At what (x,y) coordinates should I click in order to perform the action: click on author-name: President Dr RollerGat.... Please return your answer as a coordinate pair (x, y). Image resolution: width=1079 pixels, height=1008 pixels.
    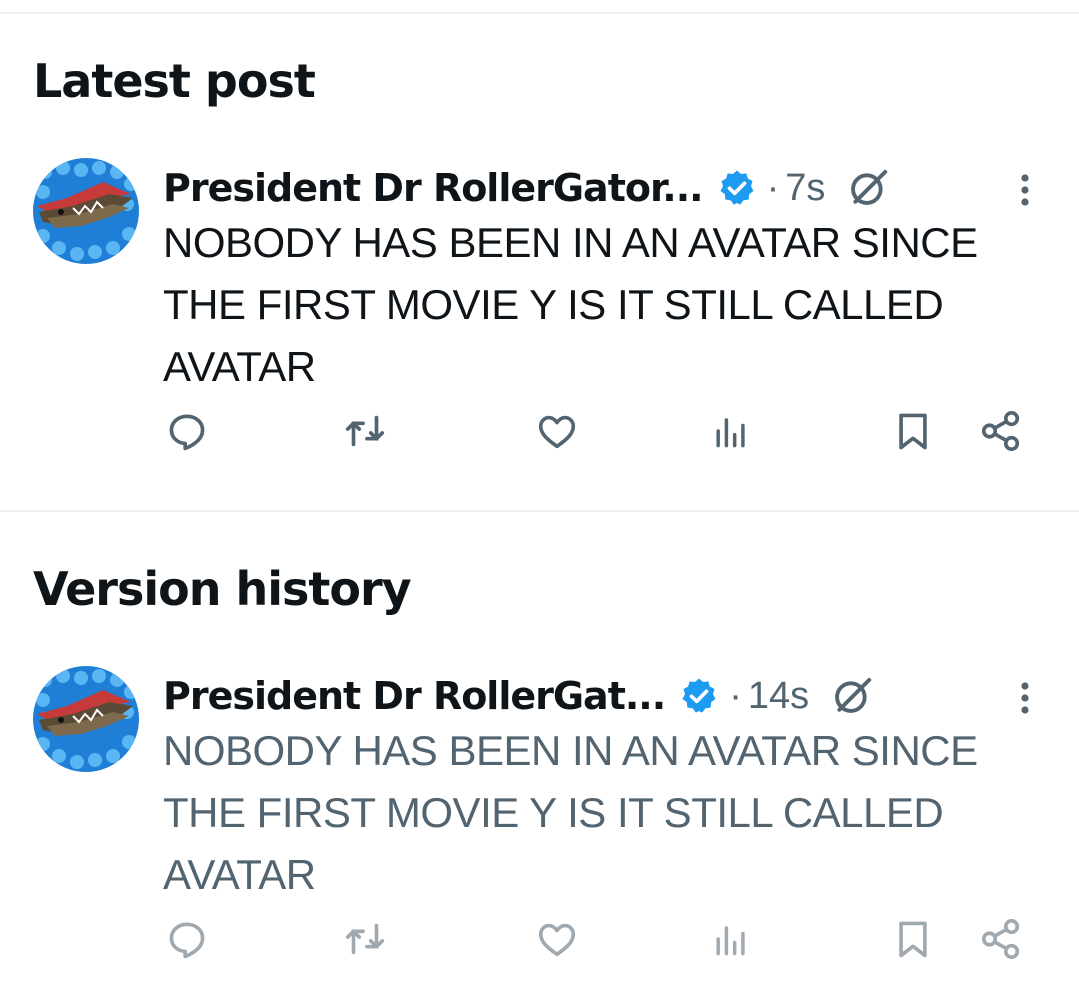
    Looking at the image, I should click on (414, 696).